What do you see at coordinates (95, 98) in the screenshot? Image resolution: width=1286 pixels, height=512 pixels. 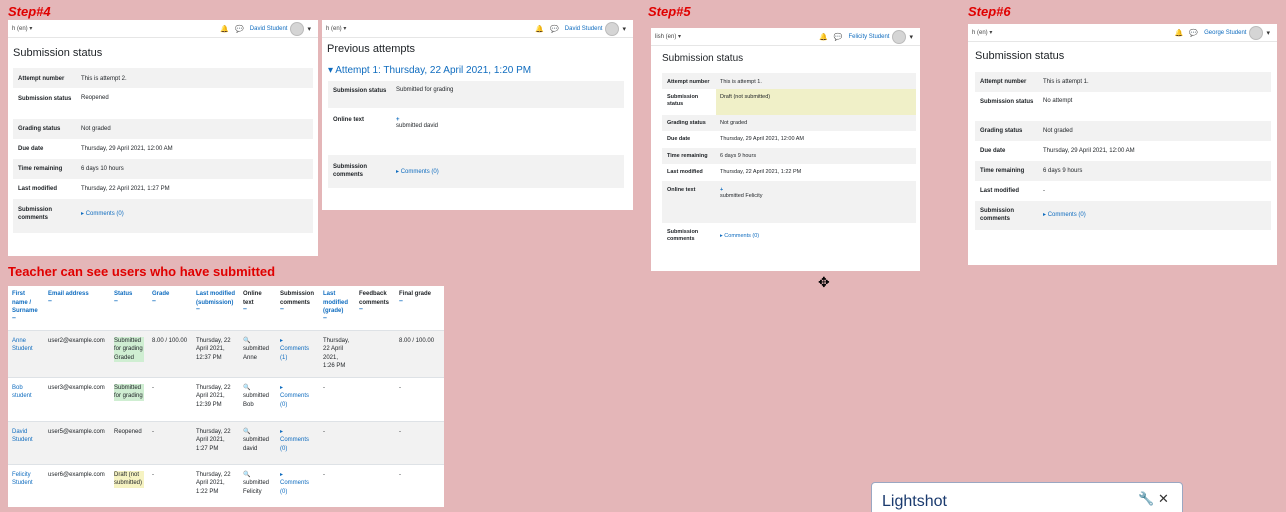 I see `row-value: Reopened` at bounding box center [95, 98].